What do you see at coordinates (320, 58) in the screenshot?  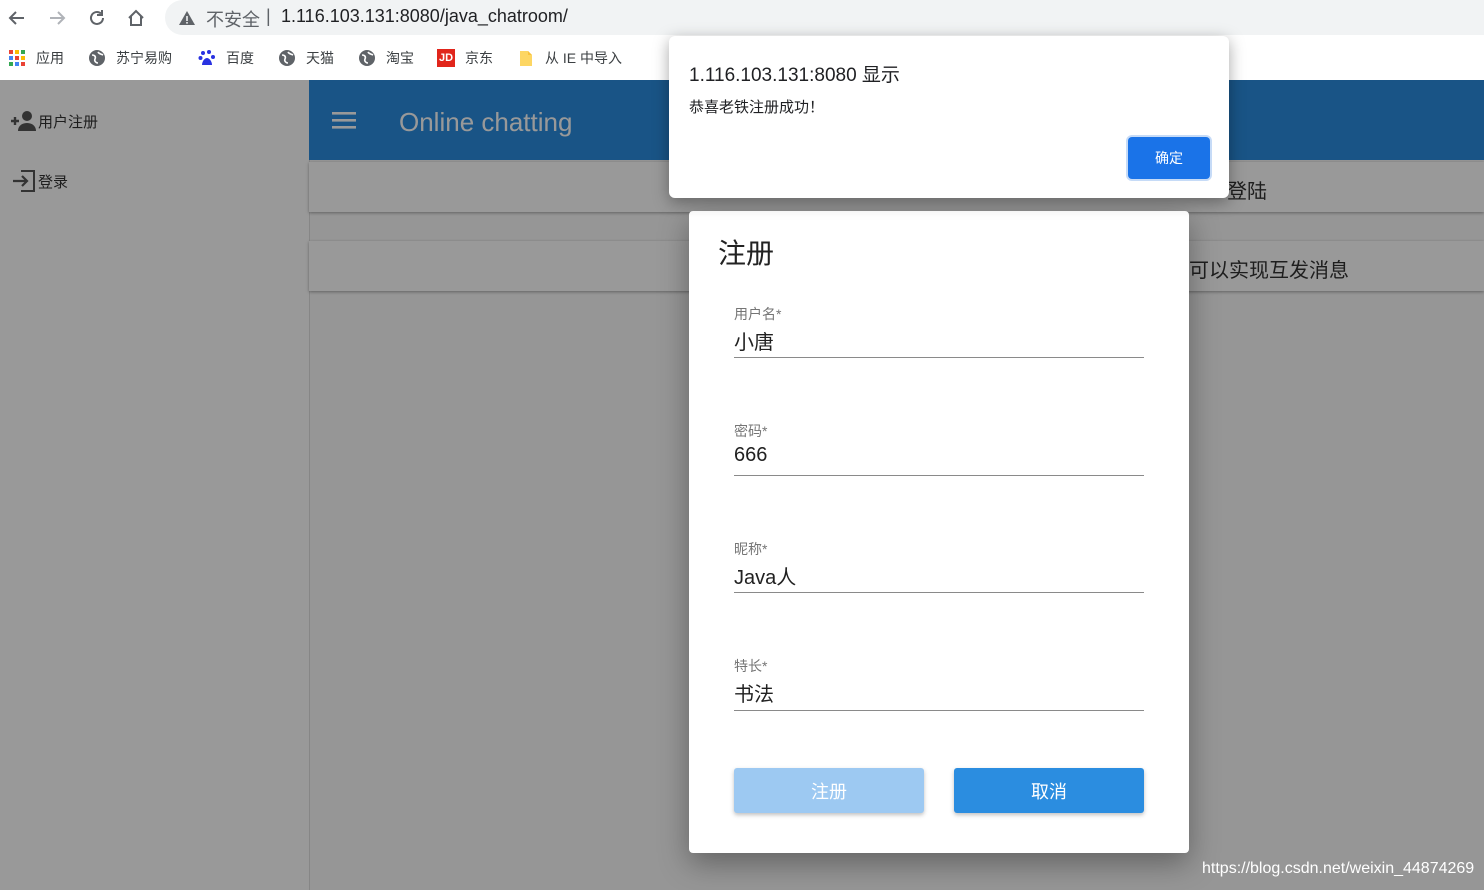 I see `bookmark-label: 天猫` at bounding box center [320, 58].